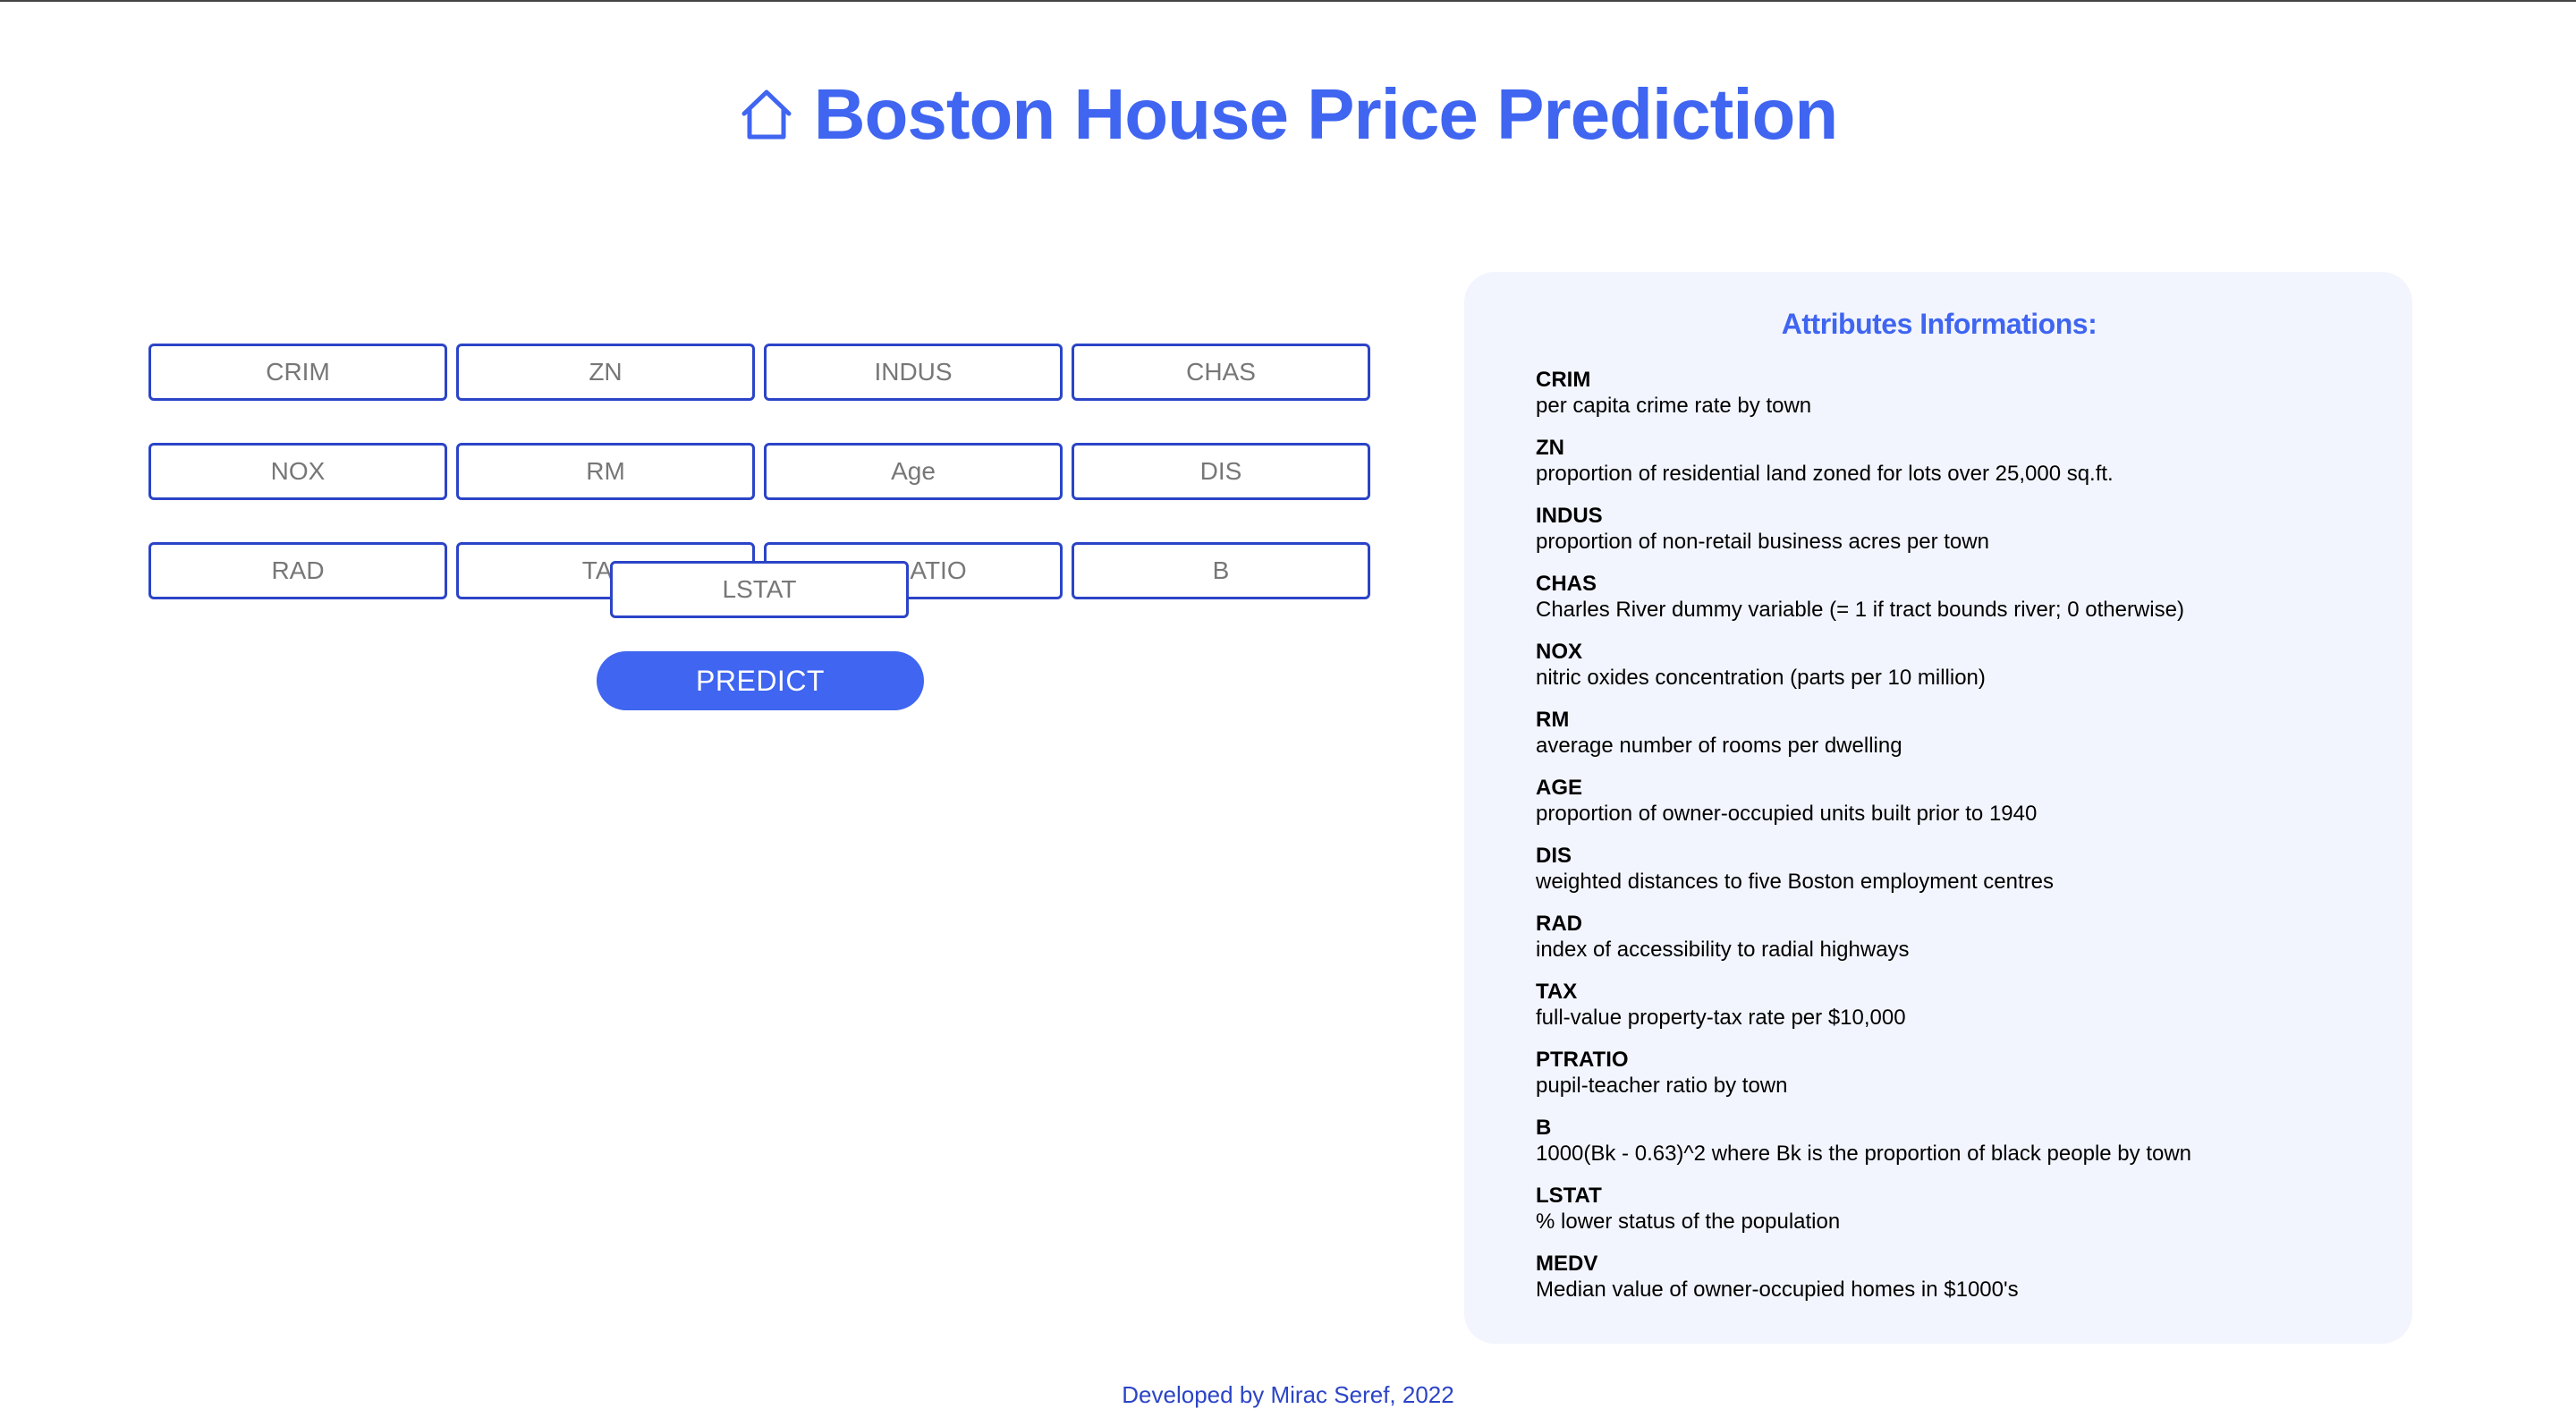  What do you see at coordinates (1569, 1196) in the screenshot?
I see `attribute-name: LSTAT` at bounding box center [1569, 1196].